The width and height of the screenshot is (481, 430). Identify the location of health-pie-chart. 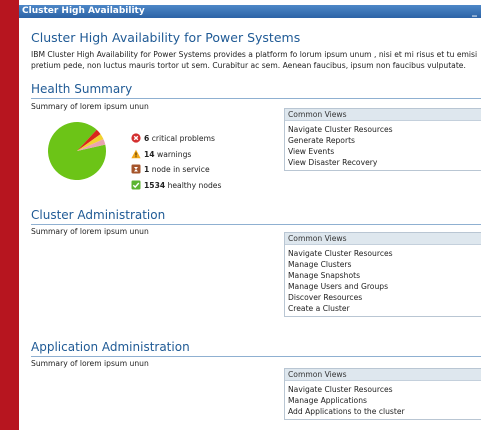
(77, 151).